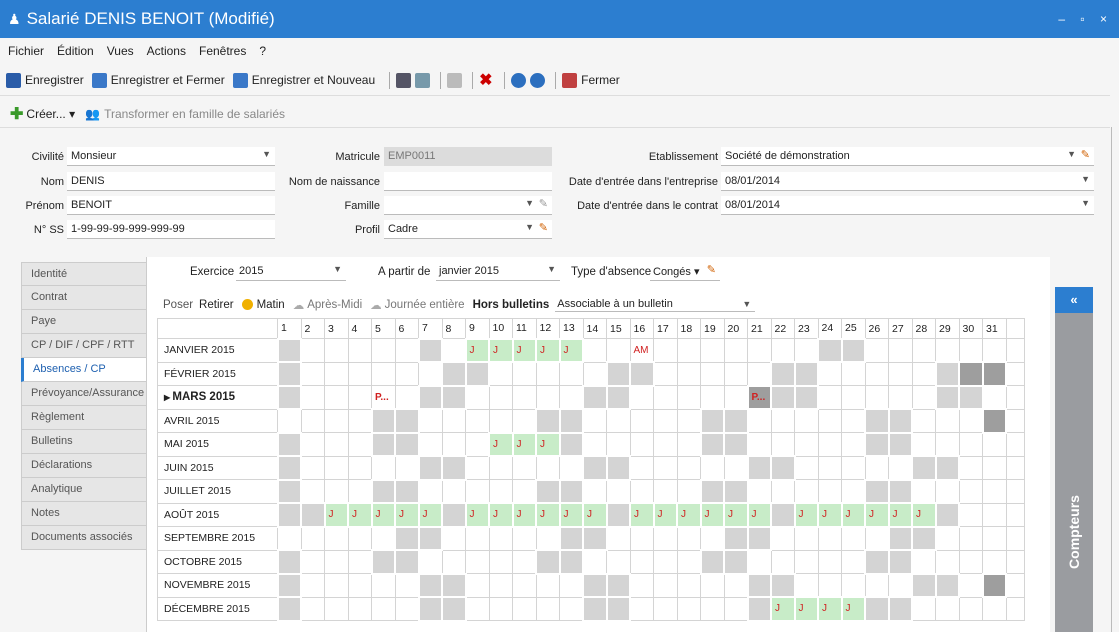 The image size is (1119, 632). What do you see at coordinates (185, 114) in the screenshot?
I see `transform-button: 👥 Transformer en famille de salariés` at bounding box center [185, 114].